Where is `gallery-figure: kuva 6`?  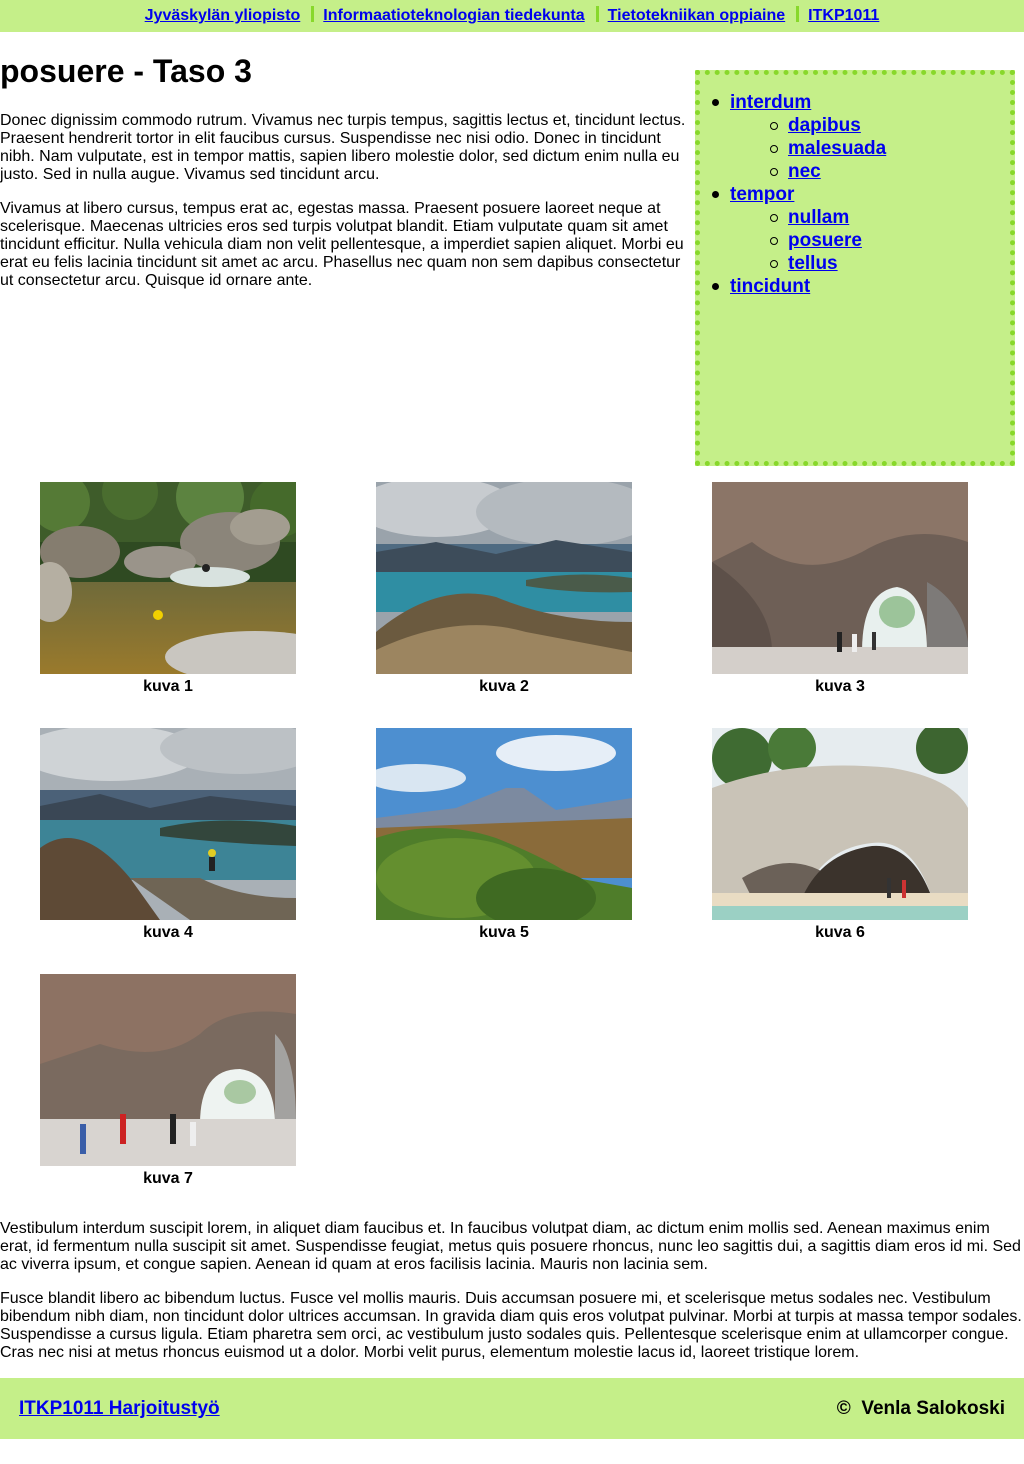 gallery-figure: kuva 6 is located at coordinates (840, 835).